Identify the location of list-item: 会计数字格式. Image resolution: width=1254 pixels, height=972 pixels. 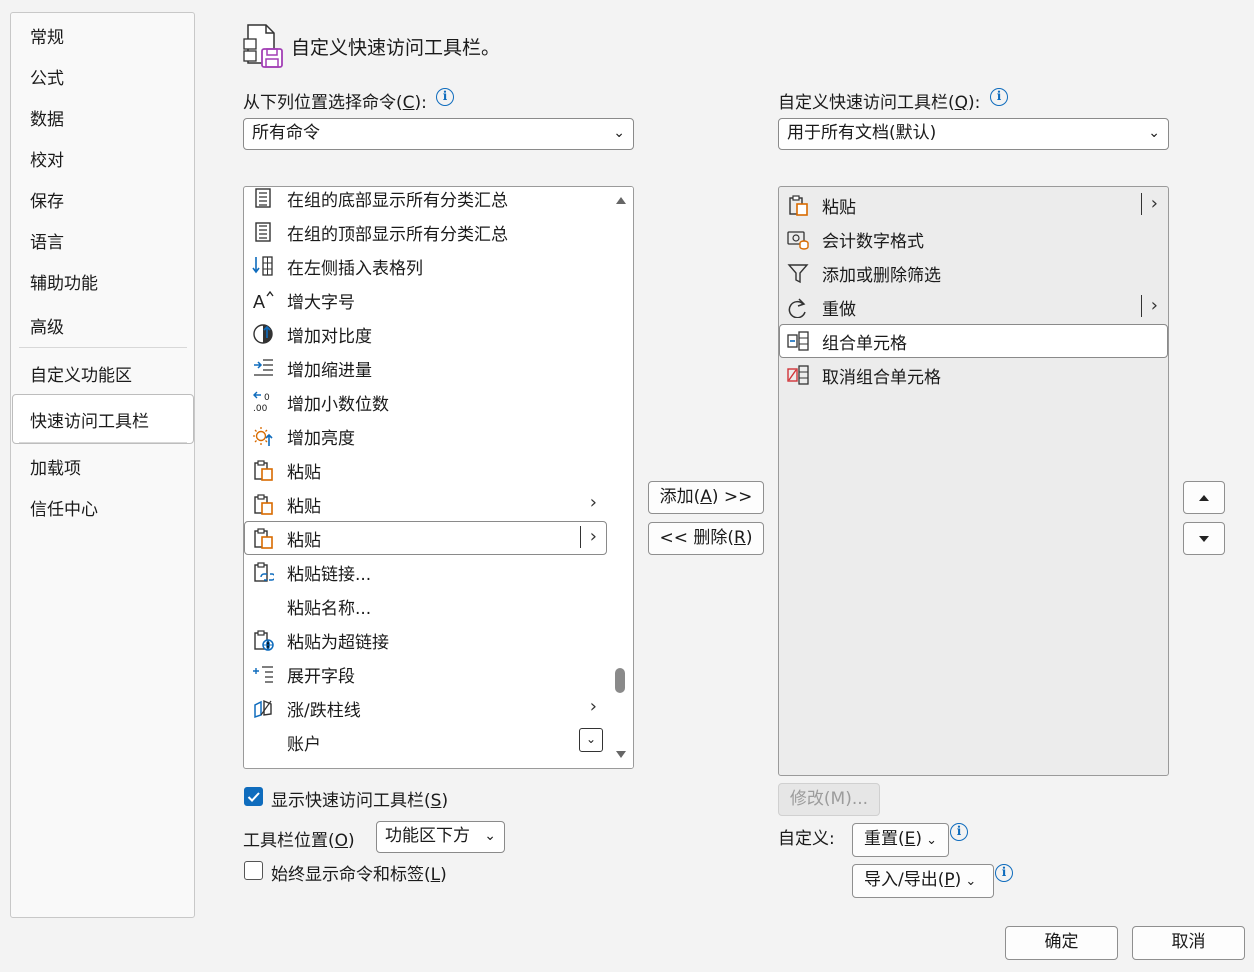
(973, 239).